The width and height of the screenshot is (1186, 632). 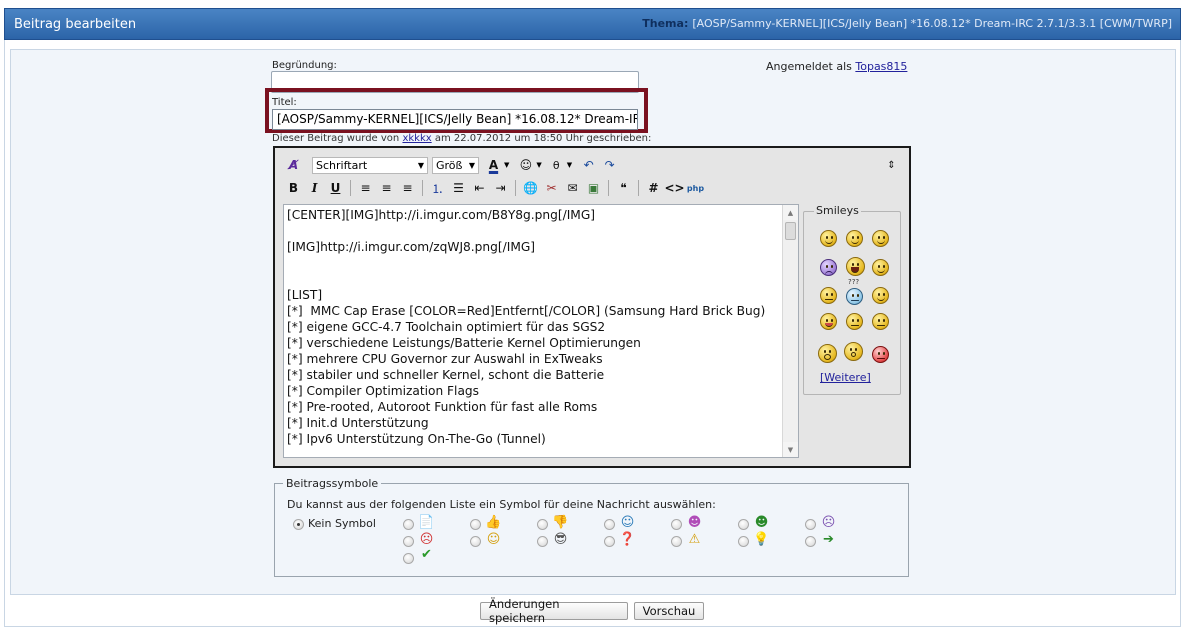 What do you see at coordinates (880, 267) in the screenshot?
I see `happy-icon` at bounding box center [880, 267].